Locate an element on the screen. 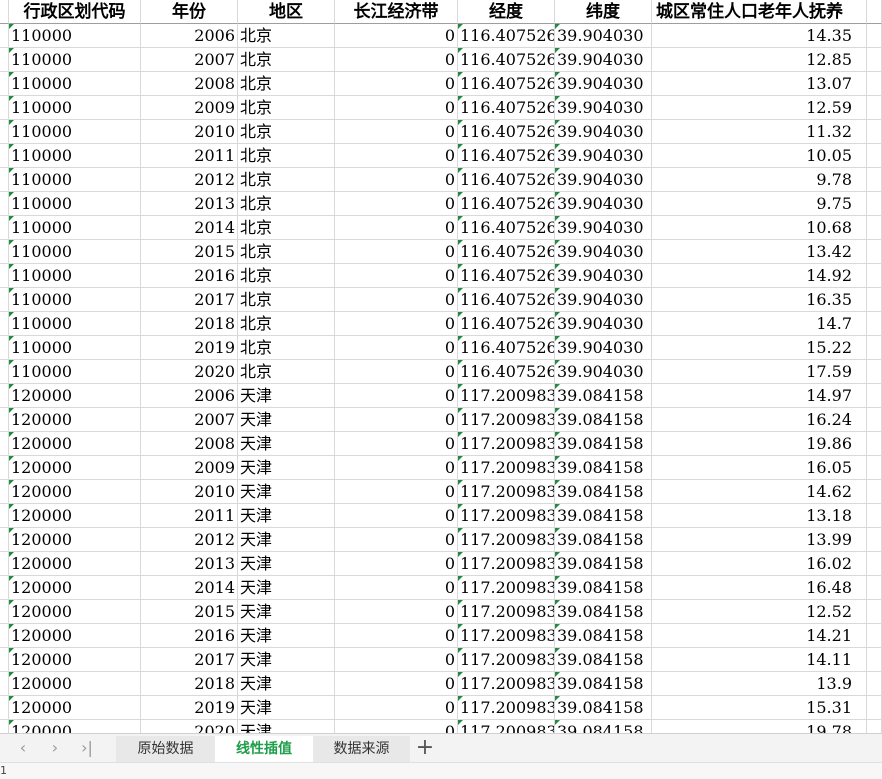 The height and width of the screenshot is (779, 882). elderly-dependency-cell: 13.99 is located at coordinates (759, 540).